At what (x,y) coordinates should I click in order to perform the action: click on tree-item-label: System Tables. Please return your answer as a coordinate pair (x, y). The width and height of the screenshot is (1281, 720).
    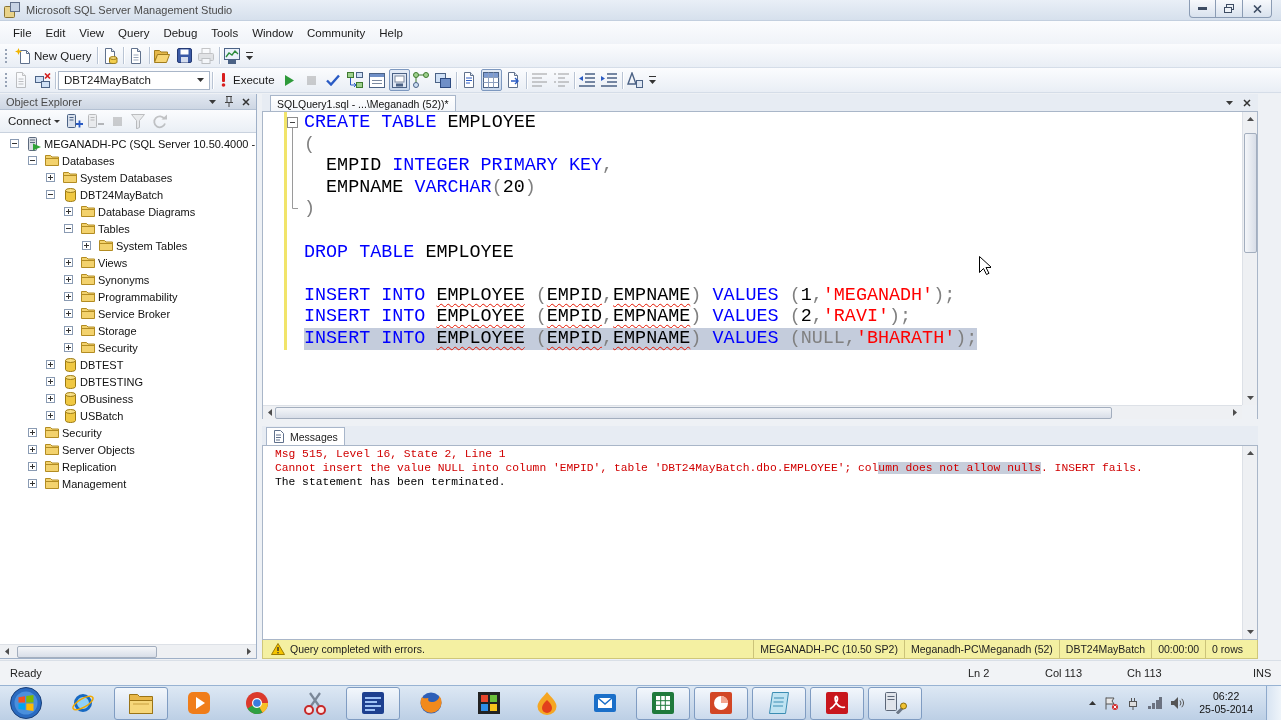
    Looking at the image, I should click on (152, 245).